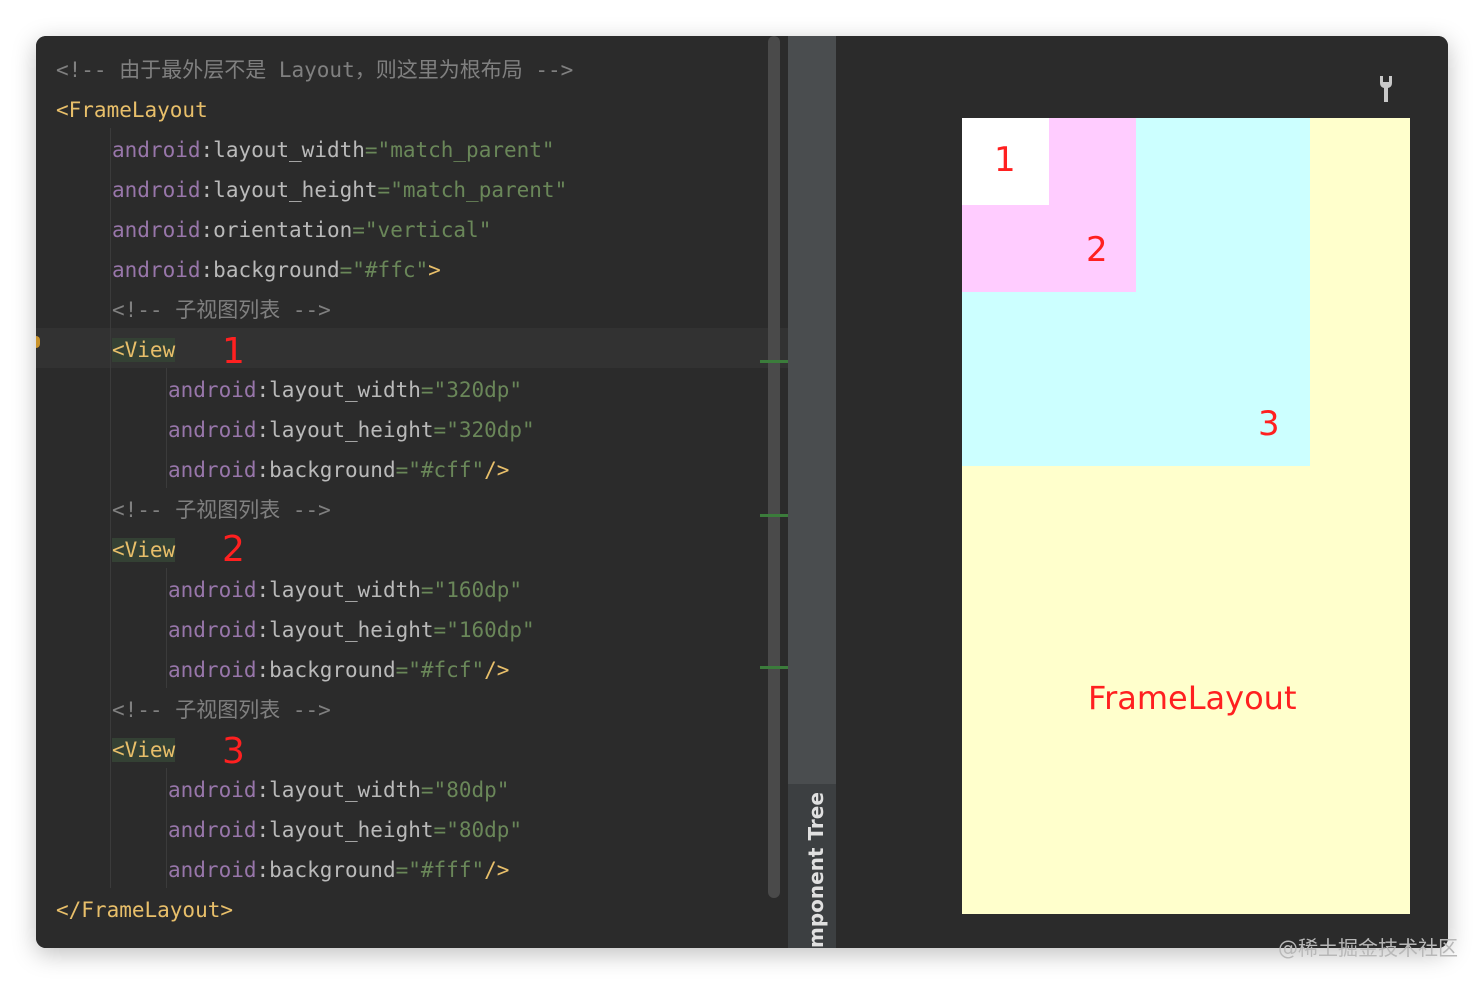  I want to click on code-attr-line: android:background="#cff"/>, so click(339, 470).